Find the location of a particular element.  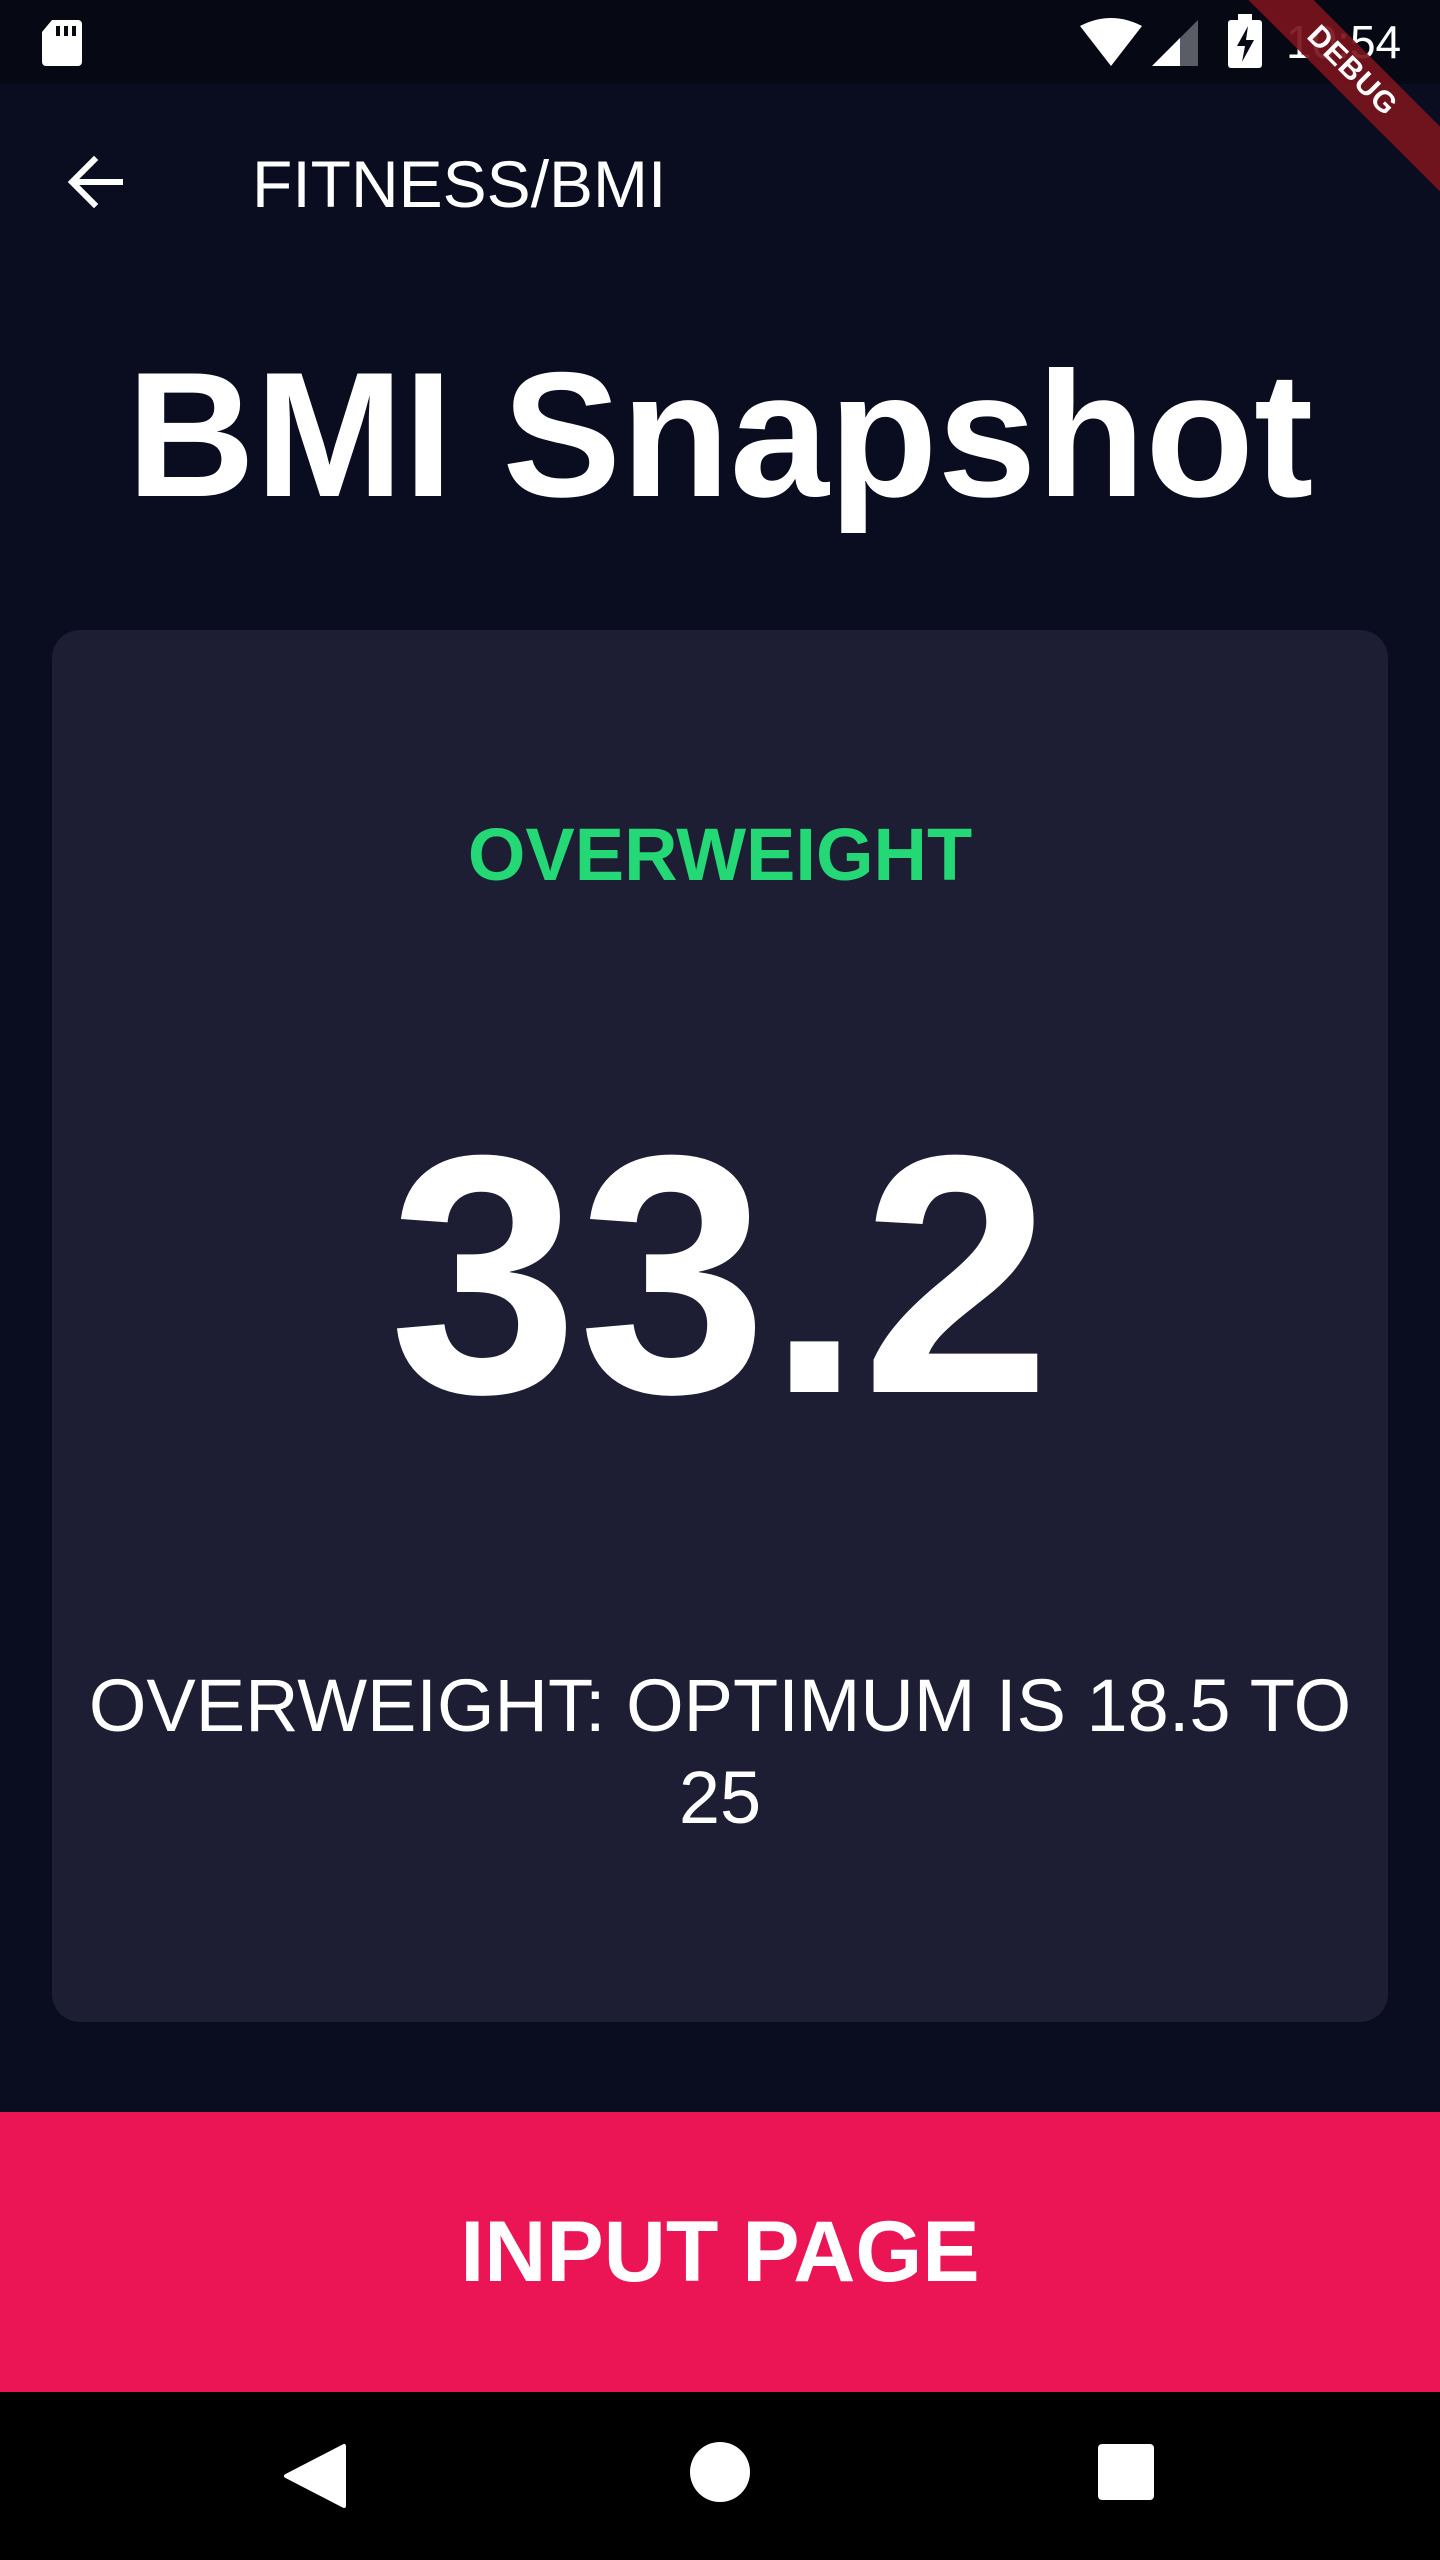

input-page-button: INPUT PAGE is located at coordinates (720, 2252).